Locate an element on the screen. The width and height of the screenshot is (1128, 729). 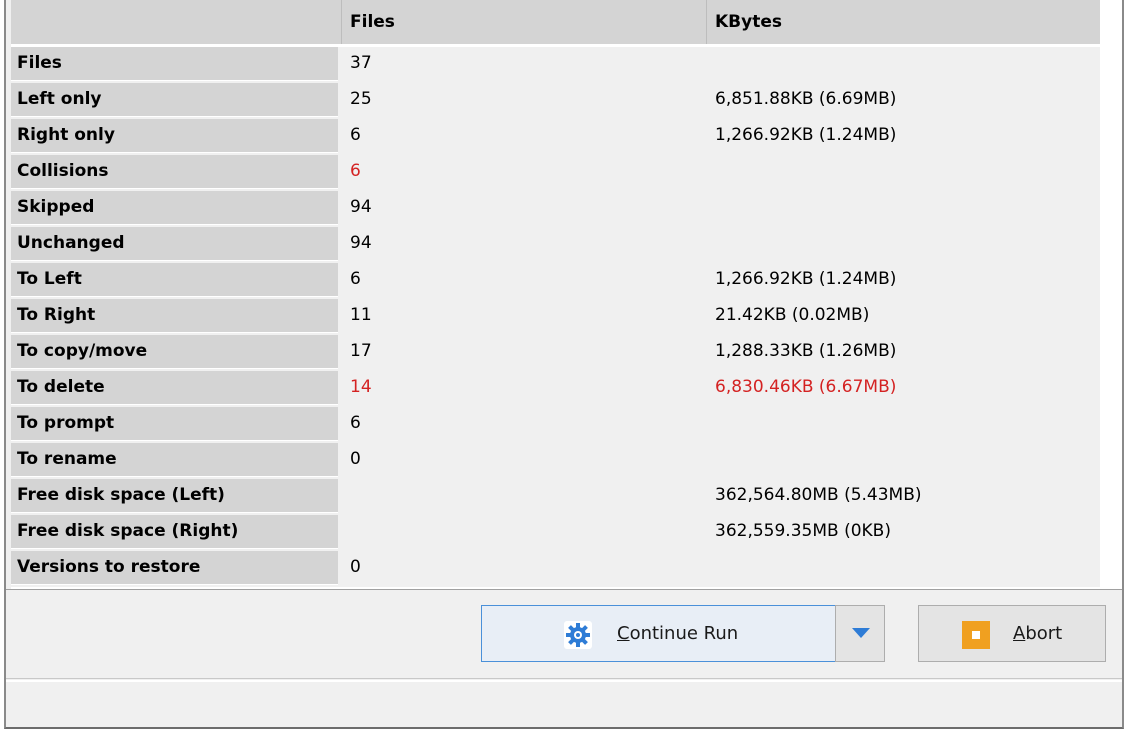
table-row: Right only 6 1,266.92KB (1.24MB) is located at coordinates (555, 136).